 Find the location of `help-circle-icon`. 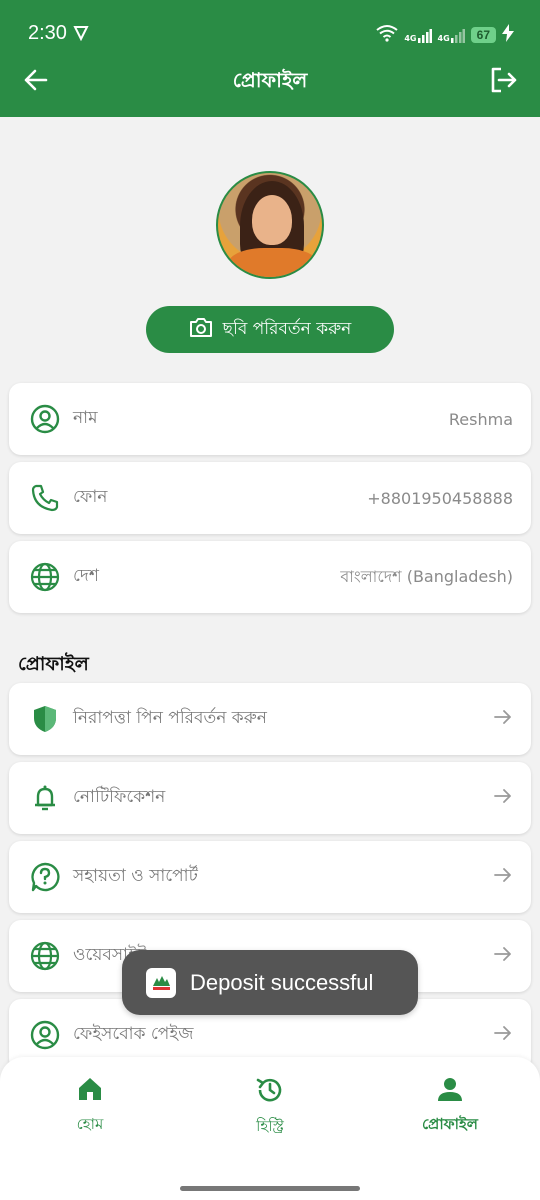

help-circle-icon is located at coordinates (45, 877).